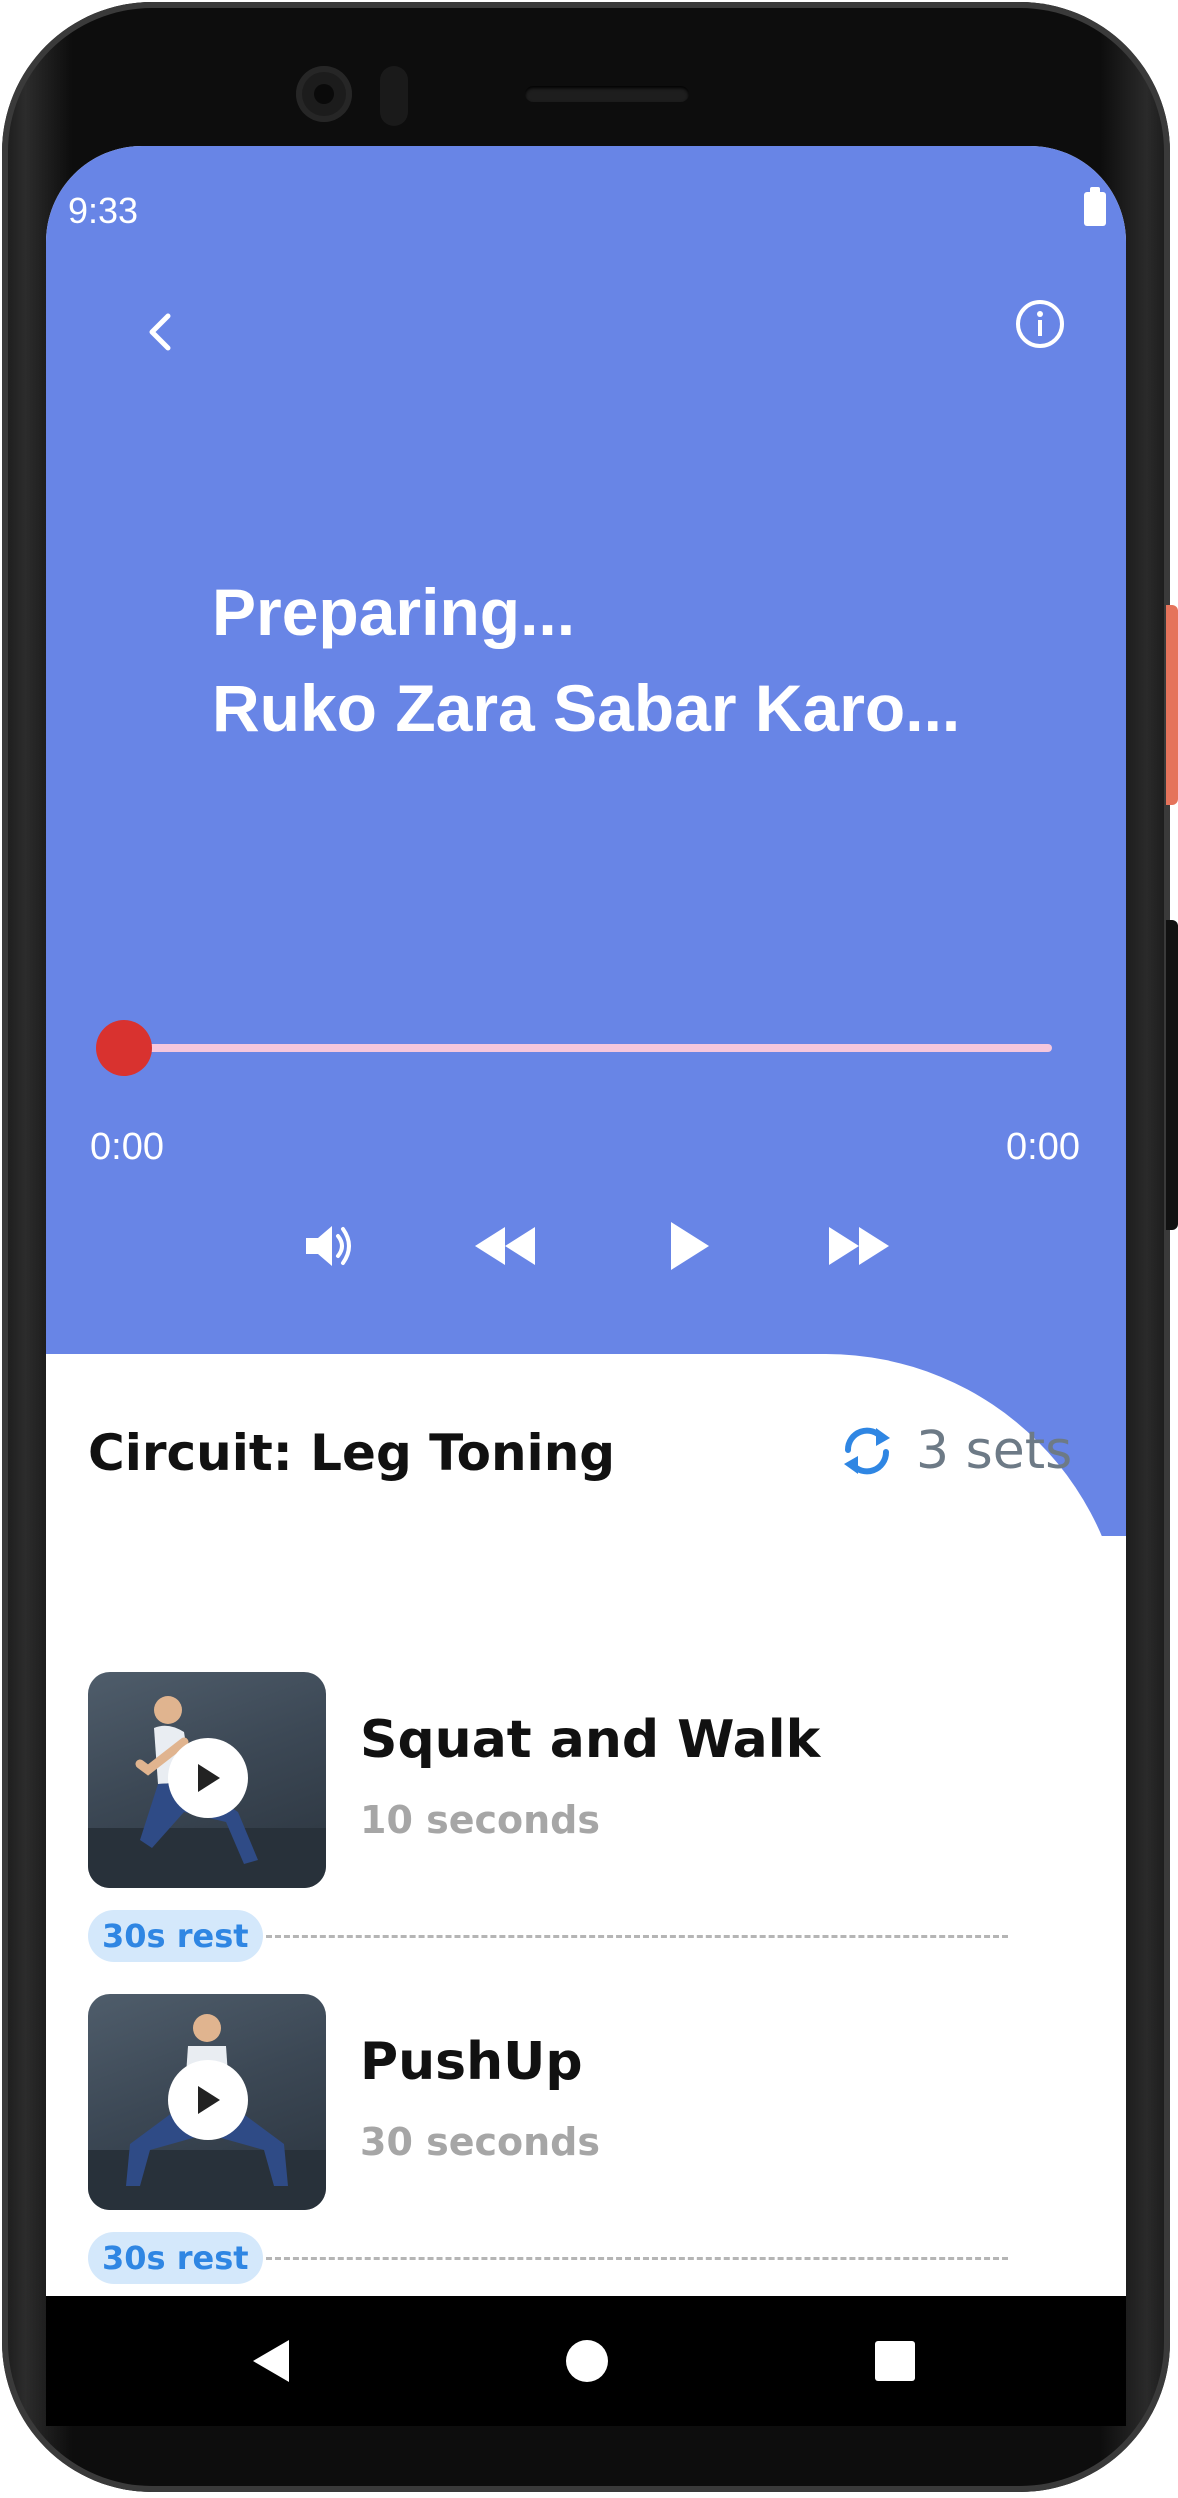 Image resolution: width=1178 pixels, height=2498 pixels. I want to click on fast-forward-button, so click(859, 1246).